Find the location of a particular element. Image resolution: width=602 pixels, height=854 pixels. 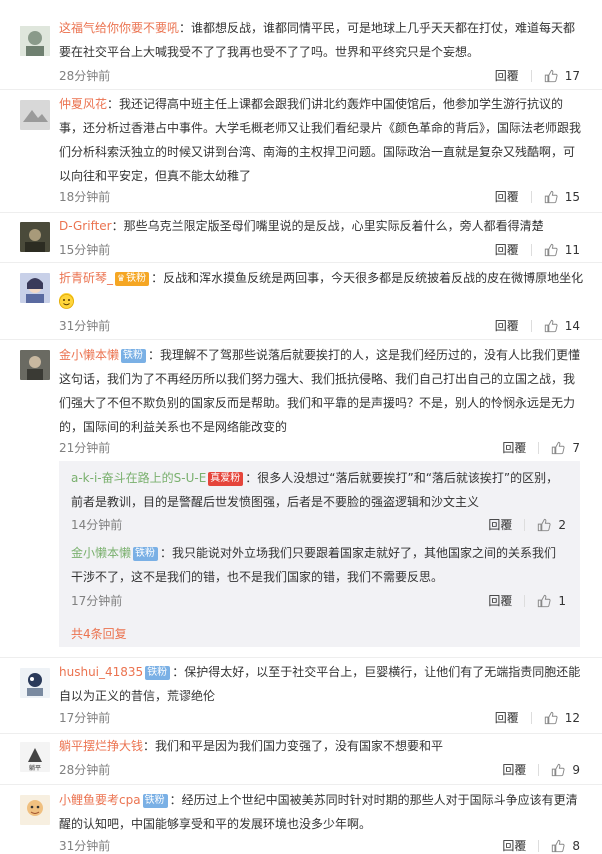

reply-username: 金小懒本懒 is located at coordinates (101, 553).